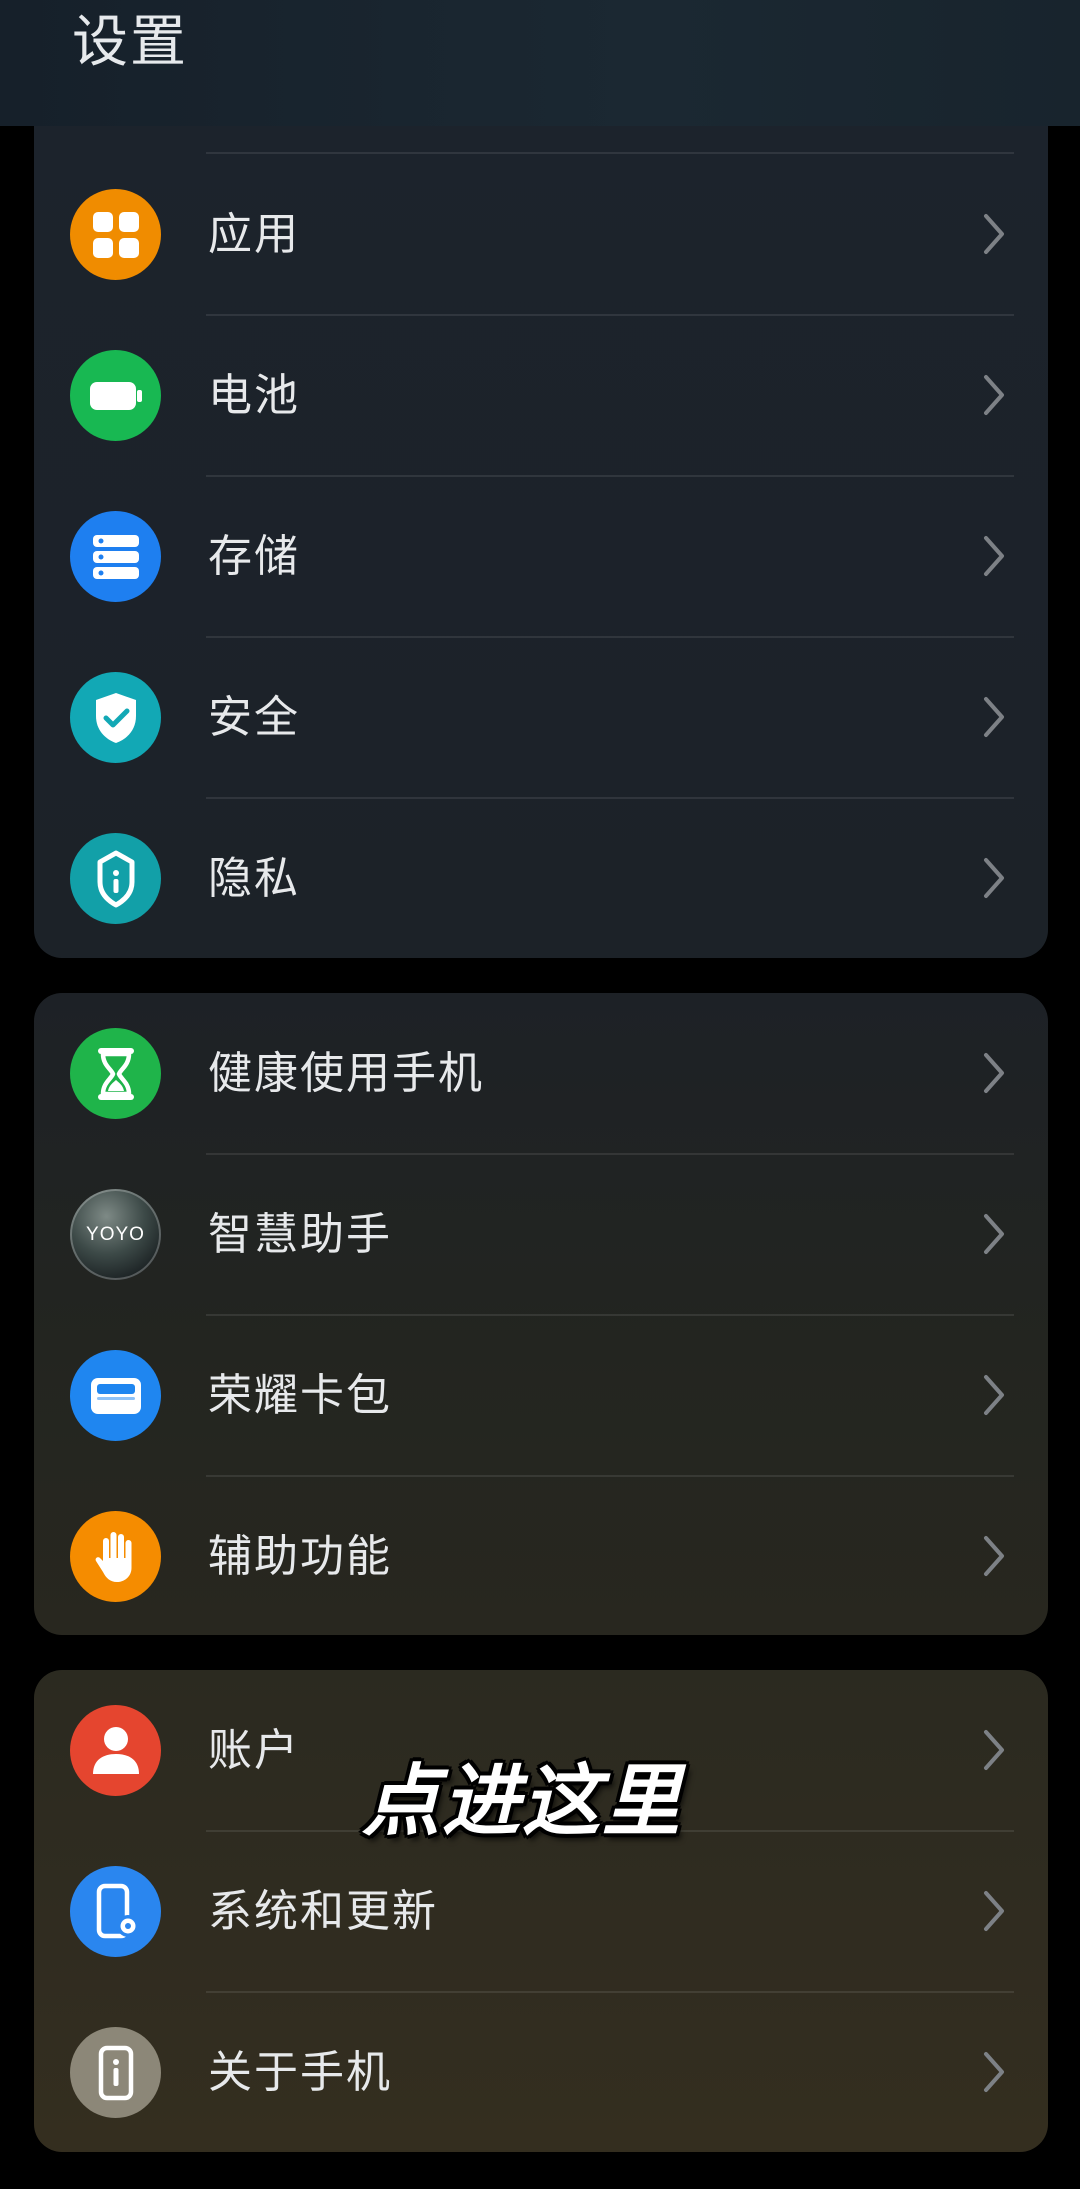 The image size is (1080, 2189). I want to click on tutorial-caption: 点进这里, so click(522, 1802).